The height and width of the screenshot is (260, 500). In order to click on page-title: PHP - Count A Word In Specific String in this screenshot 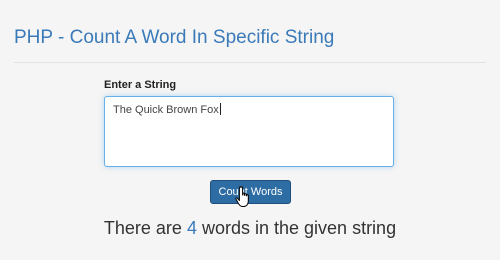, I will do `click(174, 37)`.